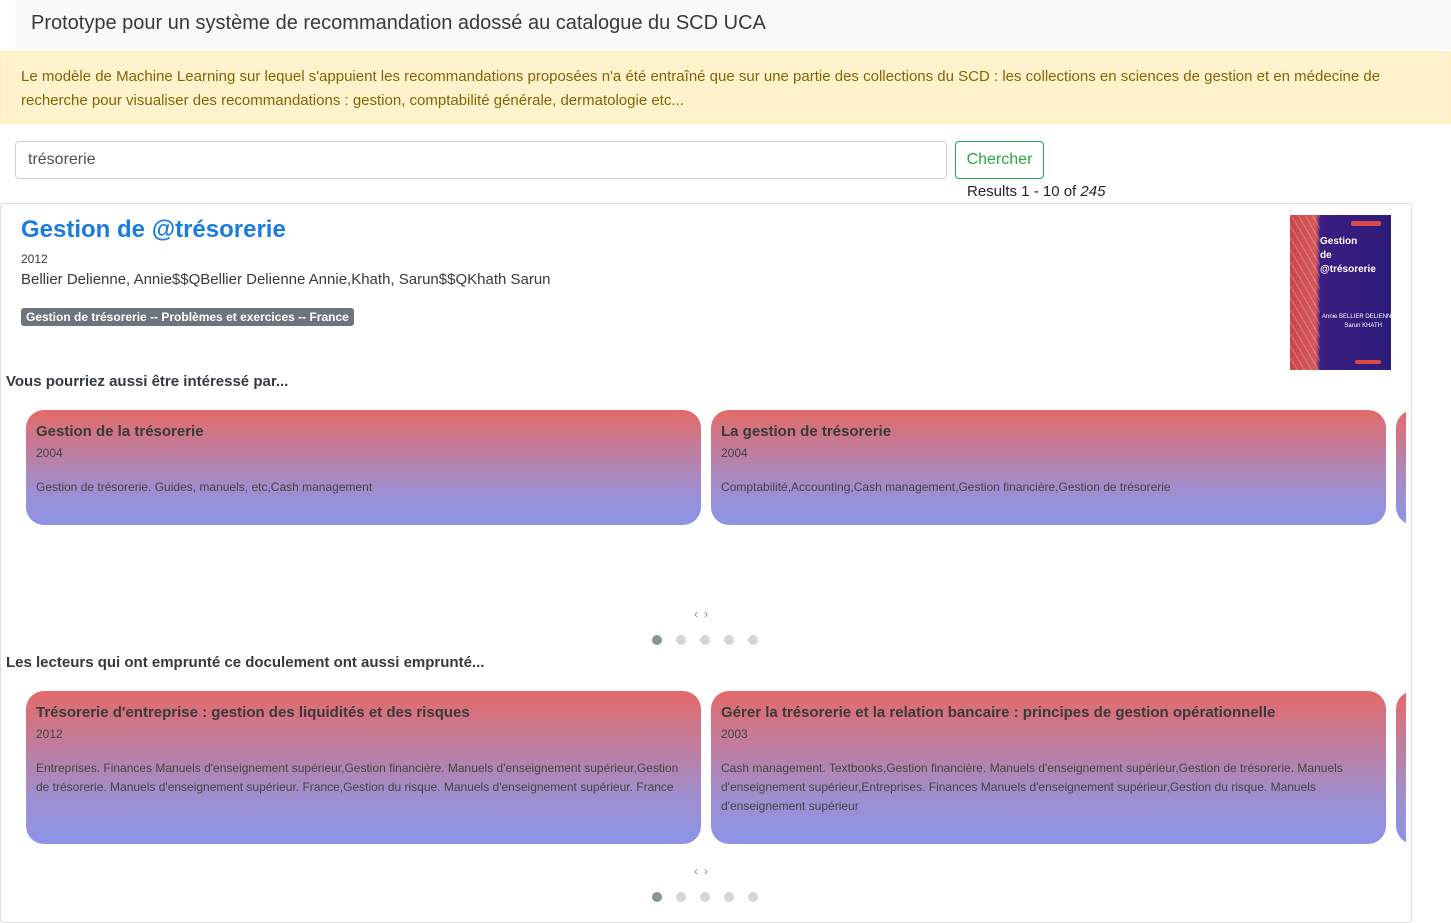 This screenshot has width=1451, height=923. What do you see at coordinates (734, 734) in the screenshot?
I see `reco-year: 2003` at bounding box center [734, 734].